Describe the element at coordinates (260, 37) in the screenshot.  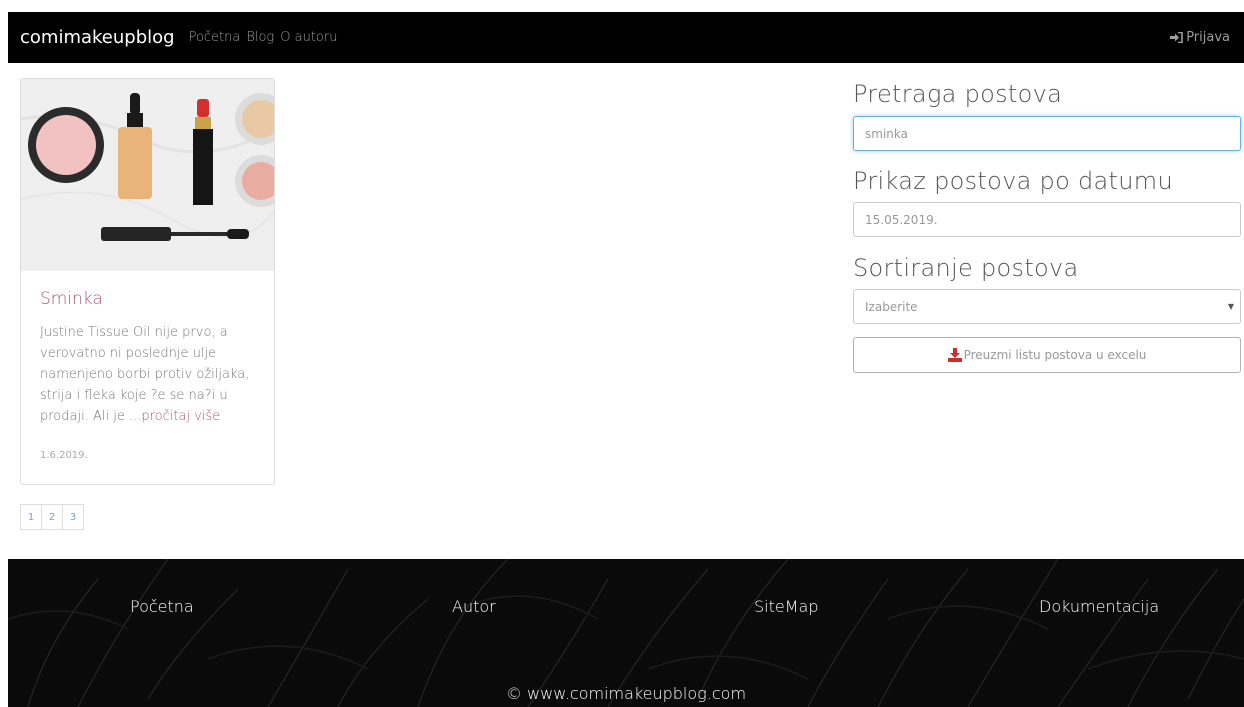
I see `nav-link-blog: Blog` at that location.